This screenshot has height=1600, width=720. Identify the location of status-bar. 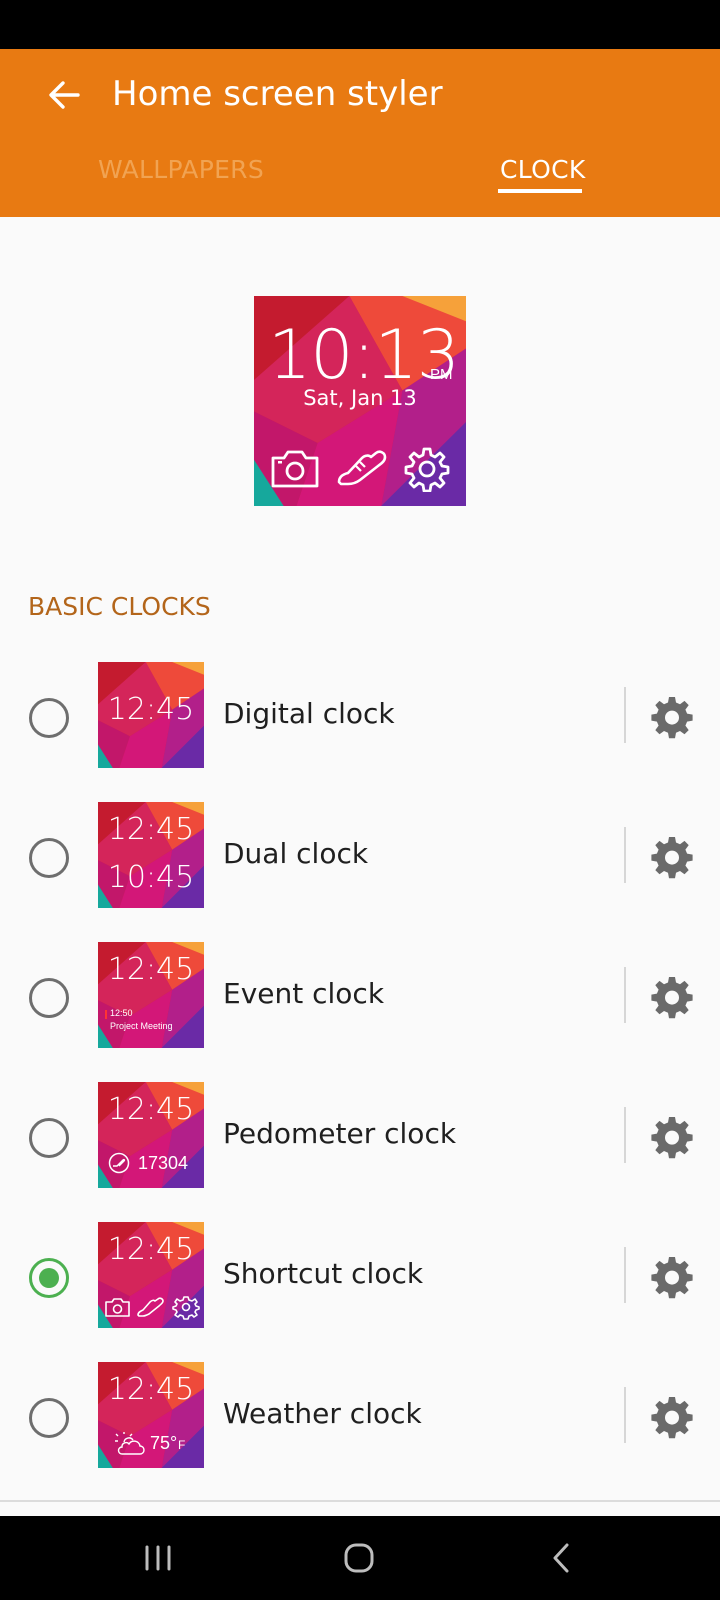
(360, 24).